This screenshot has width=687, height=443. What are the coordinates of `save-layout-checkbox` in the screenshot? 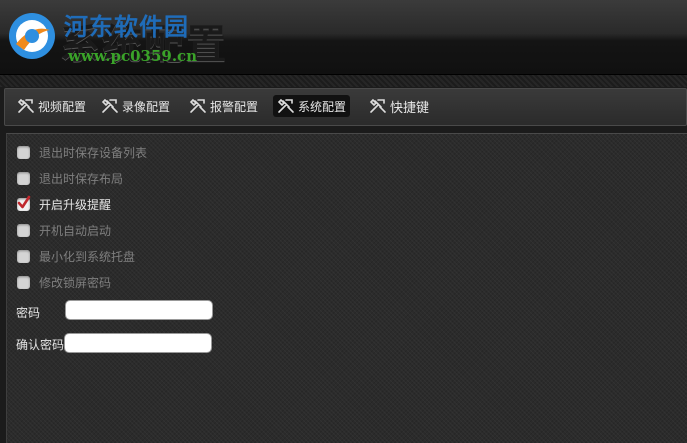 It's located at (23, 178).